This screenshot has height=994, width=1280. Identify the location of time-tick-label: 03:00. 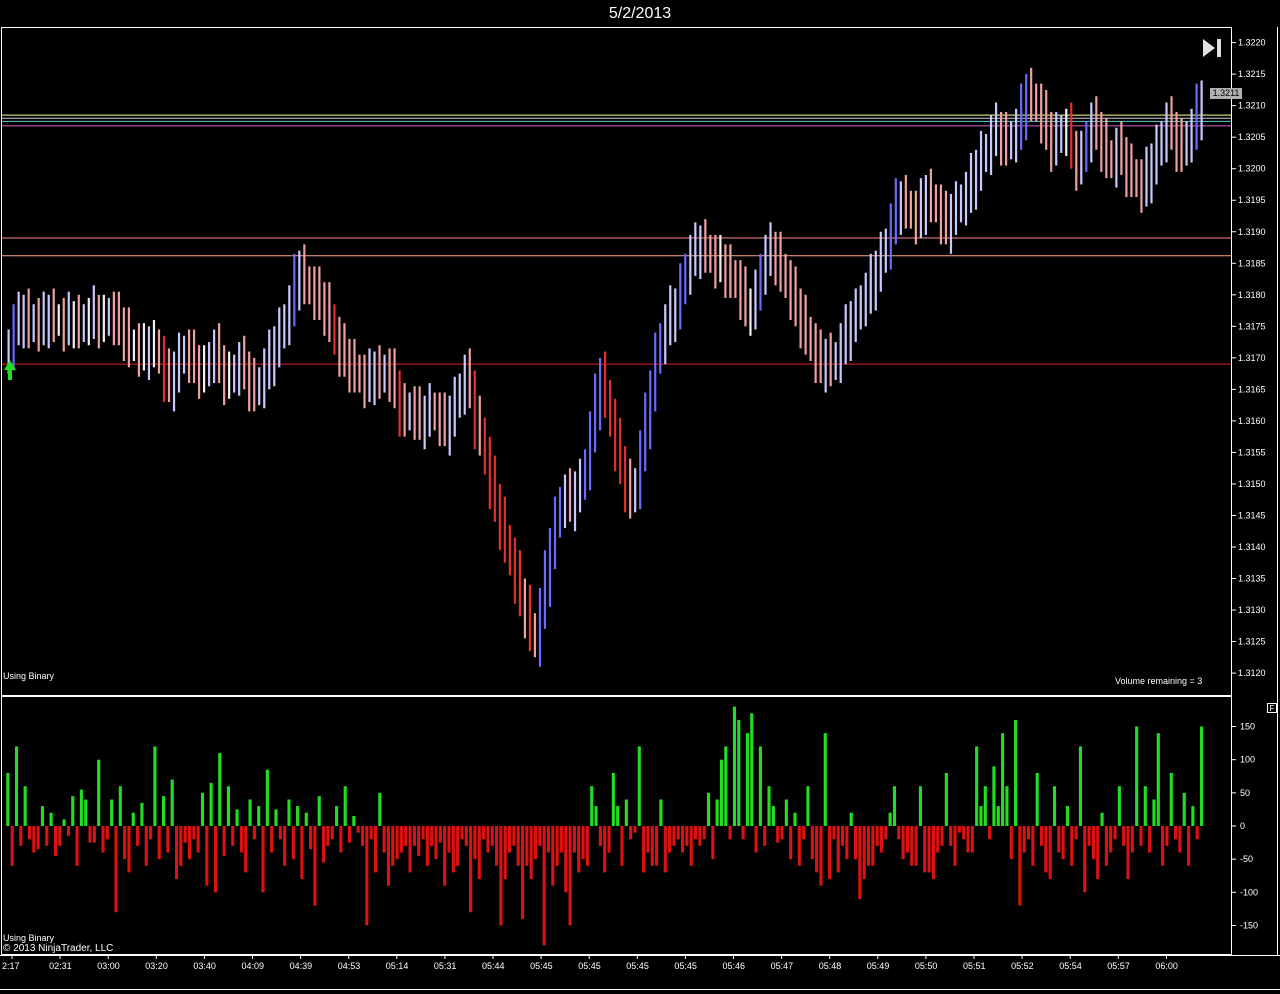
(108, 966).